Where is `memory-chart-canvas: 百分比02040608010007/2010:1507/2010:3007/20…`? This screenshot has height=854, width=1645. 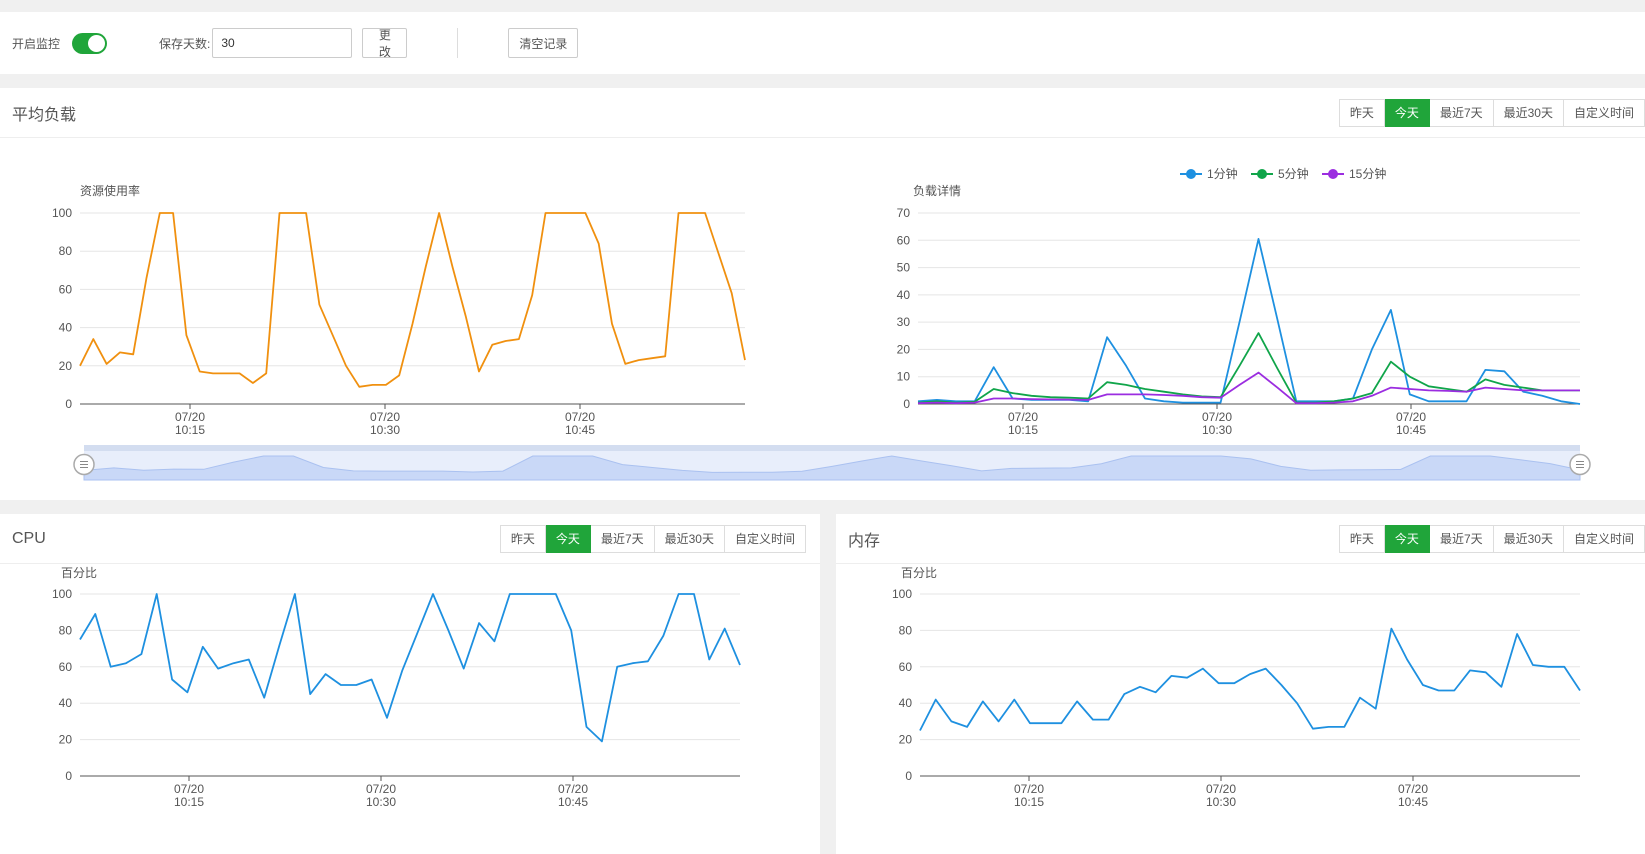 memory-chart-canvas: 百分比02040608010007/2010:1507/2010:3007/20… is located at coordinates (1236, 687).